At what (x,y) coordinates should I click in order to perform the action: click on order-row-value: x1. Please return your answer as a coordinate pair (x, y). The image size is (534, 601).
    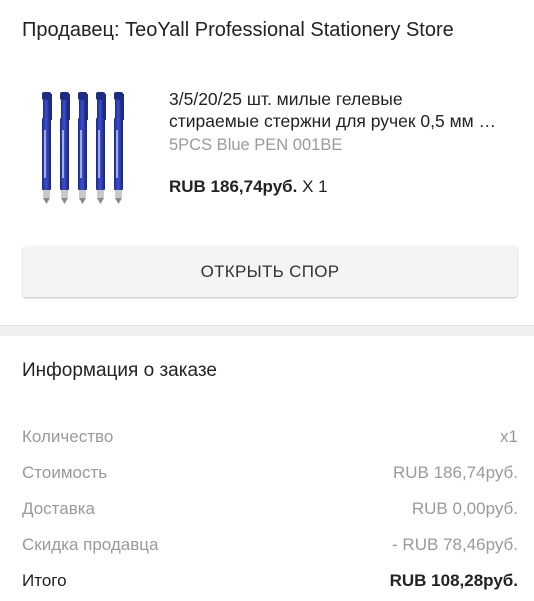
    Looking at the image, I should click on (509, 436).